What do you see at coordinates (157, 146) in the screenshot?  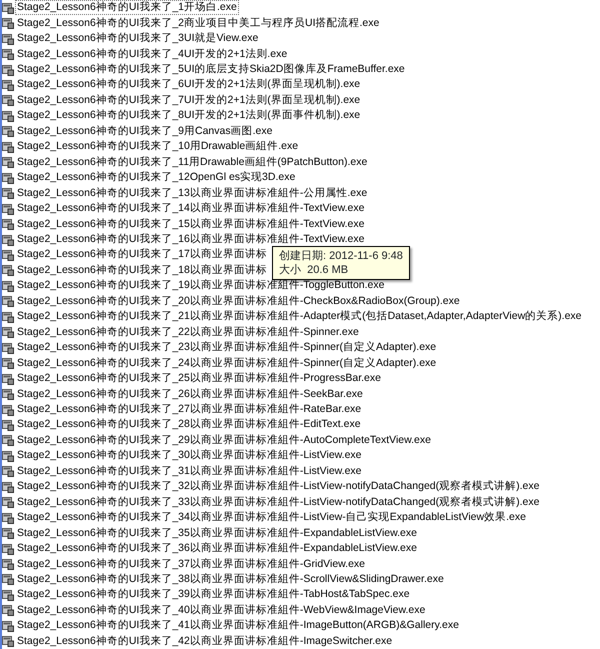 I see `file-name: Stage2_Lesson6神奇的UI我来了_10用Drawable画組件.exe` at bounding box center [157, 146].